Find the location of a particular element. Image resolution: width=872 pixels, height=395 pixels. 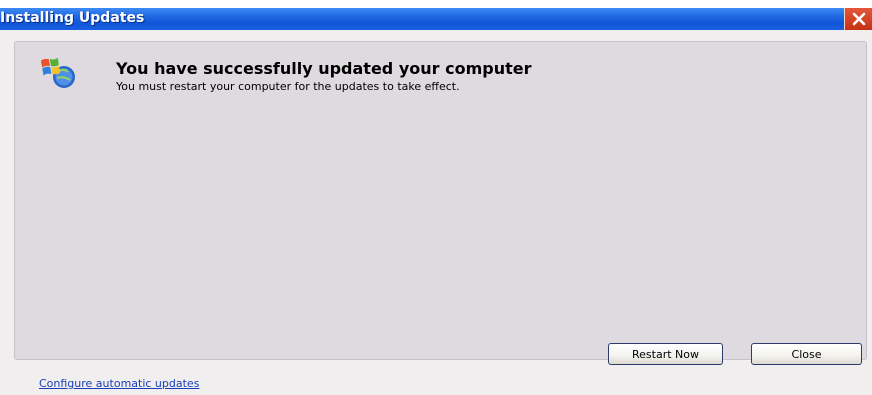

windows-update-icon is located at coordinates (57, 72).